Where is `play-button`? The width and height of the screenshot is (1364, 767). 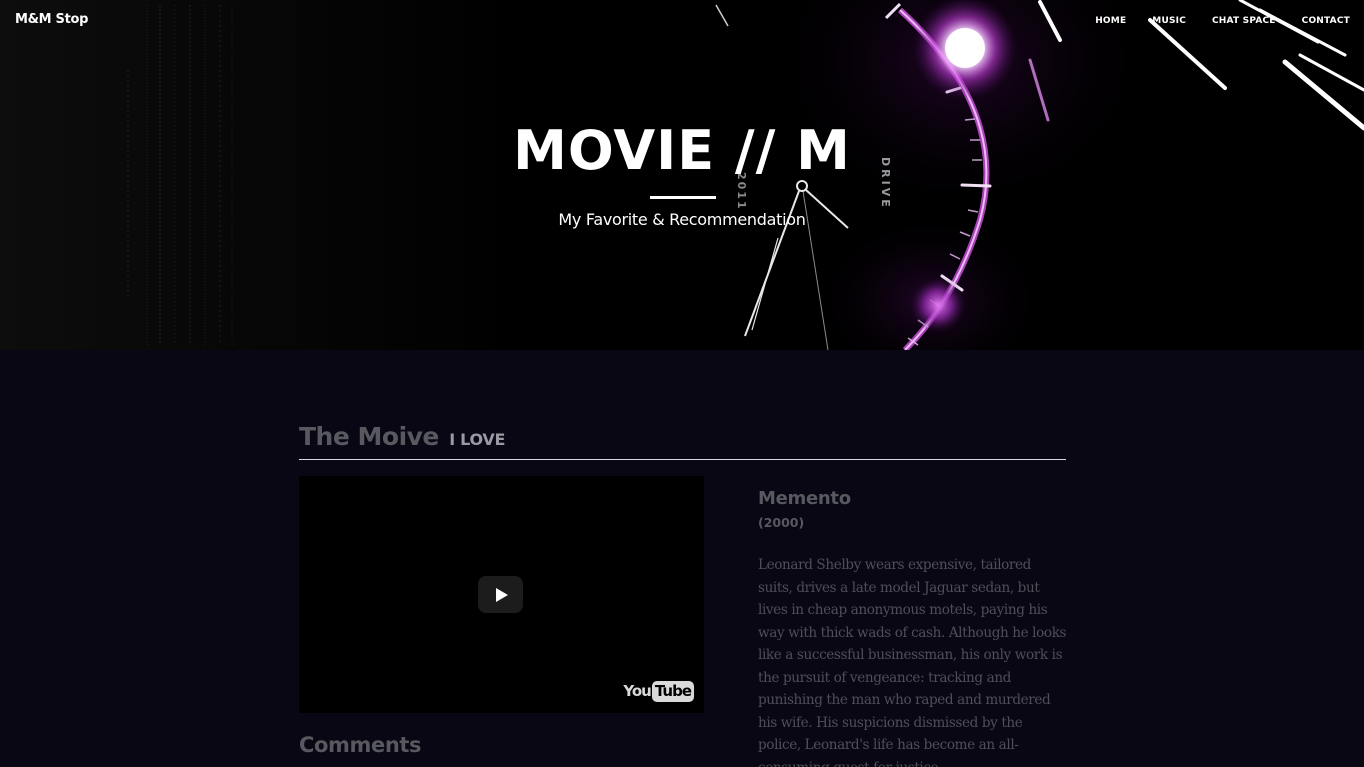
play-button is located at coordinates (500, 594).